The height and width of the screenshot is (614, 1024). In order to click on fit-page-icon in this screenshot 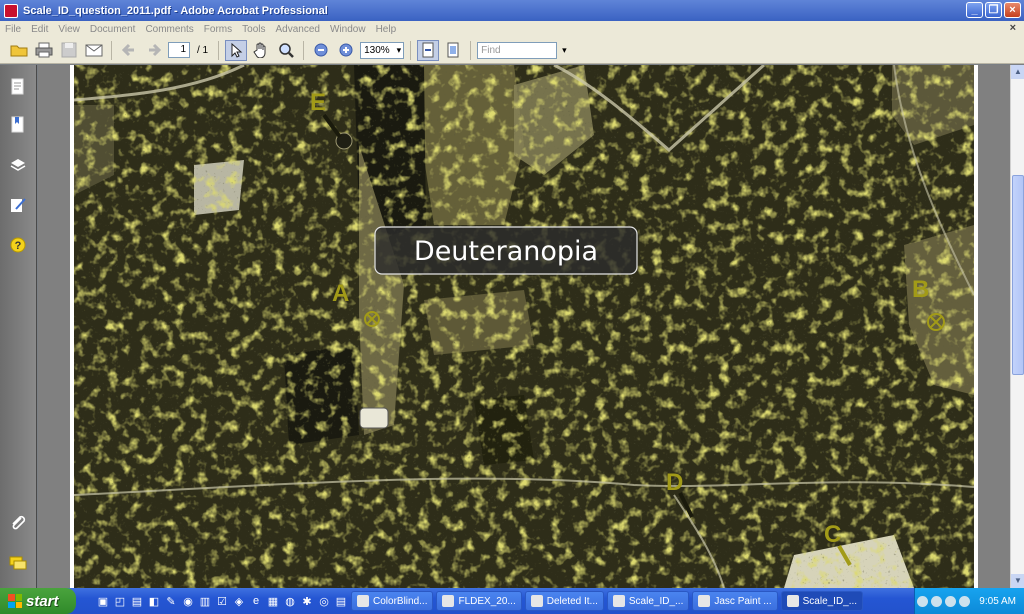, I will do `click(453, 50)`.